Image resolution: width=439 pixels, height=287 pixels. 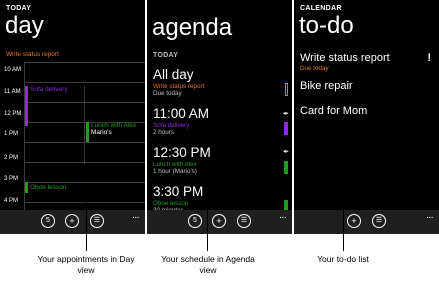 What do you see at coordinates (32, 54) in the screenshot?
I see `allday-event: Write status report` at bounding box center [32, 54].